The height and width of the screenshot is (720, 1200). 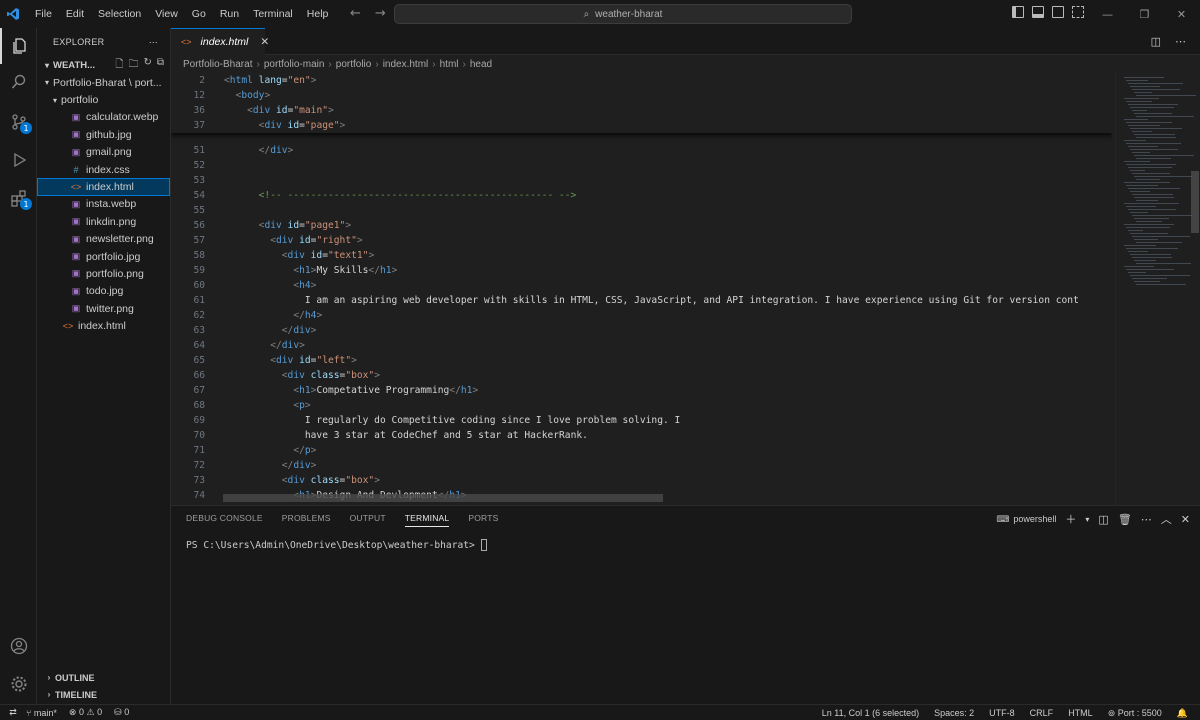 I want to click on workspace-root: ▾ WEATH... 🗋 🗀 ↻ ⧉, so click(x=103, y=65).